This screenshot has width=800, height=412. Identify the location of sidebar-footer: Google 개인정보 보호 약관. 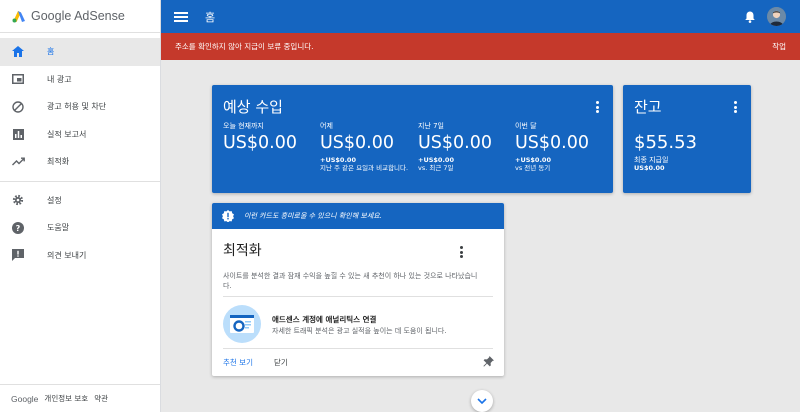
(80, 398).